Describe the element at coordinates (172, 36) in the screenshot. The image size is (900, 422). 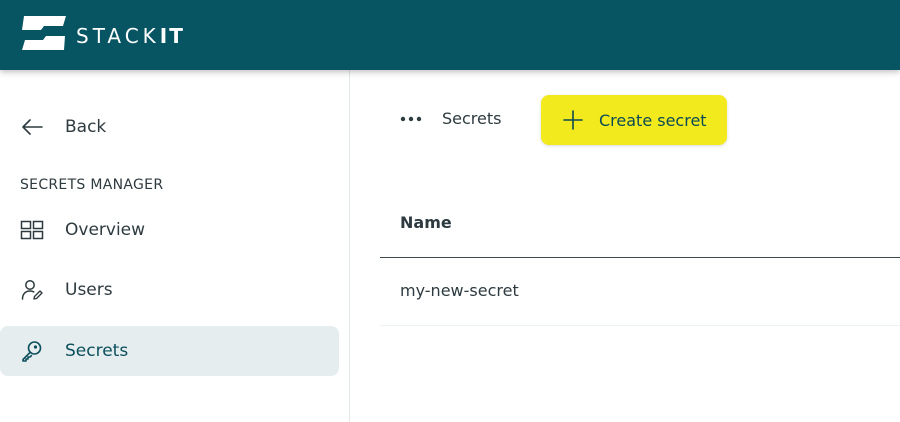
I see `brand-name-bold: IT` at that location.